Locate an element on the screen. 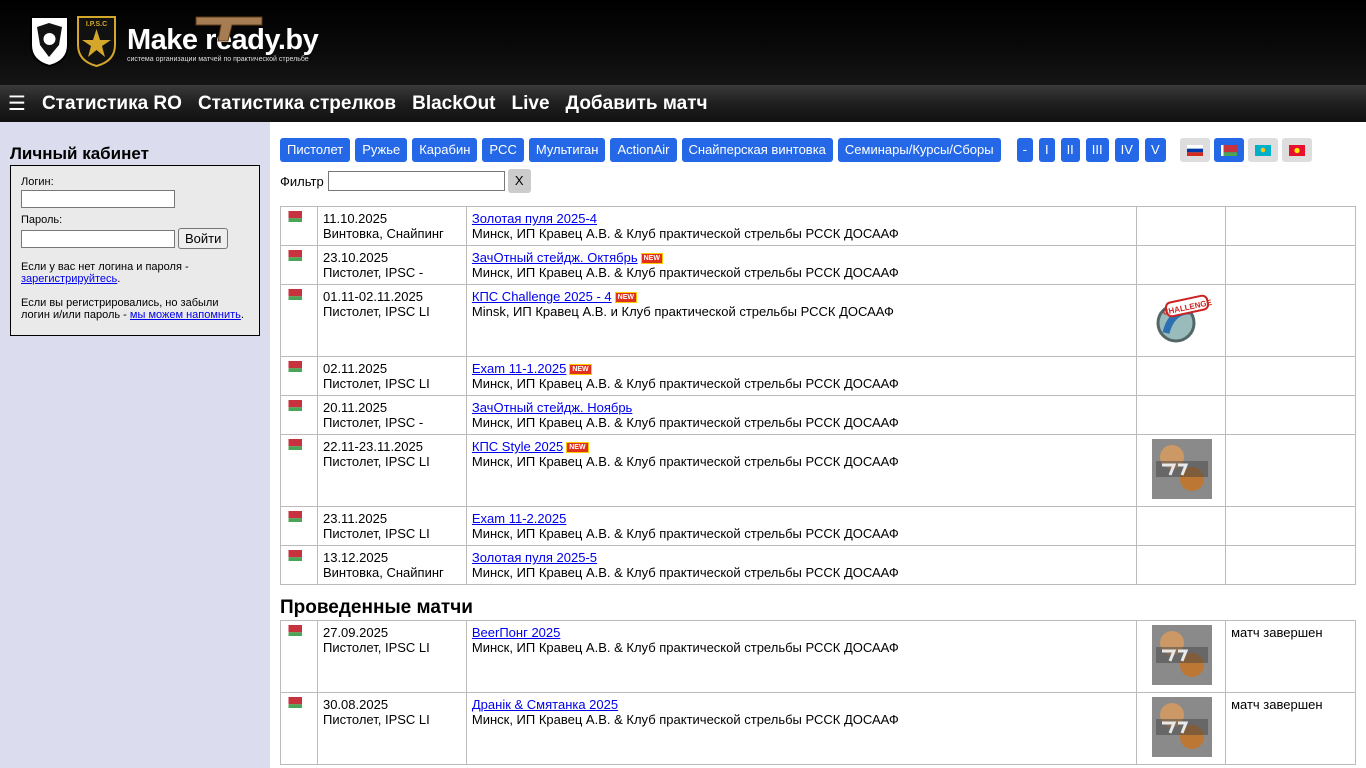 Image resolution: width=1366 pixels, height=768 pixels. match-date: 22.11-23.11.2025 is located at coordinates (372, 446).